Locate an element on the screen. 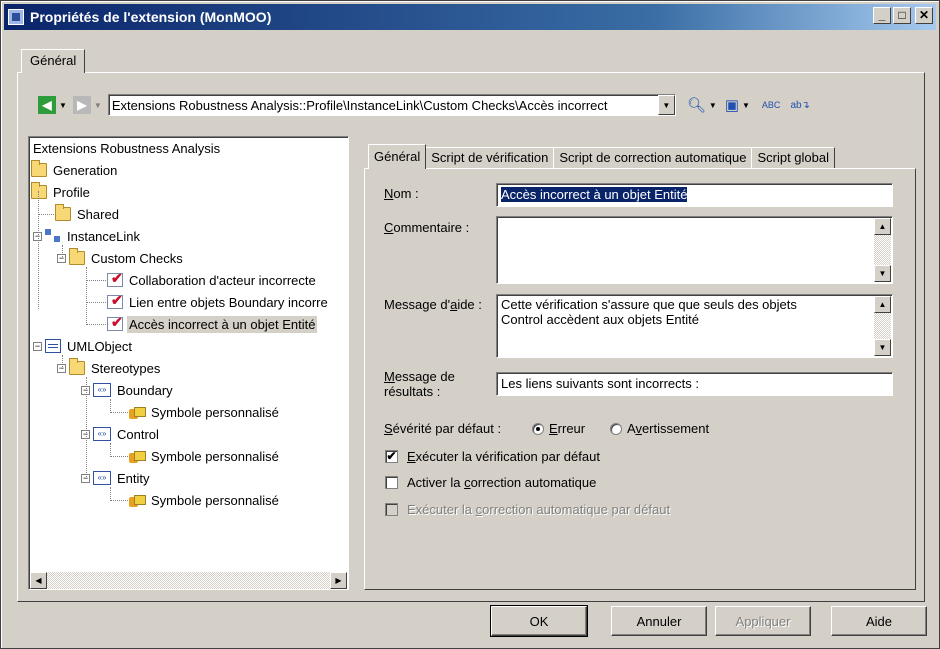 The height and width of the screenshot is (649, 940). replace-icon: ab↴ is located at coordinates (800, 105).